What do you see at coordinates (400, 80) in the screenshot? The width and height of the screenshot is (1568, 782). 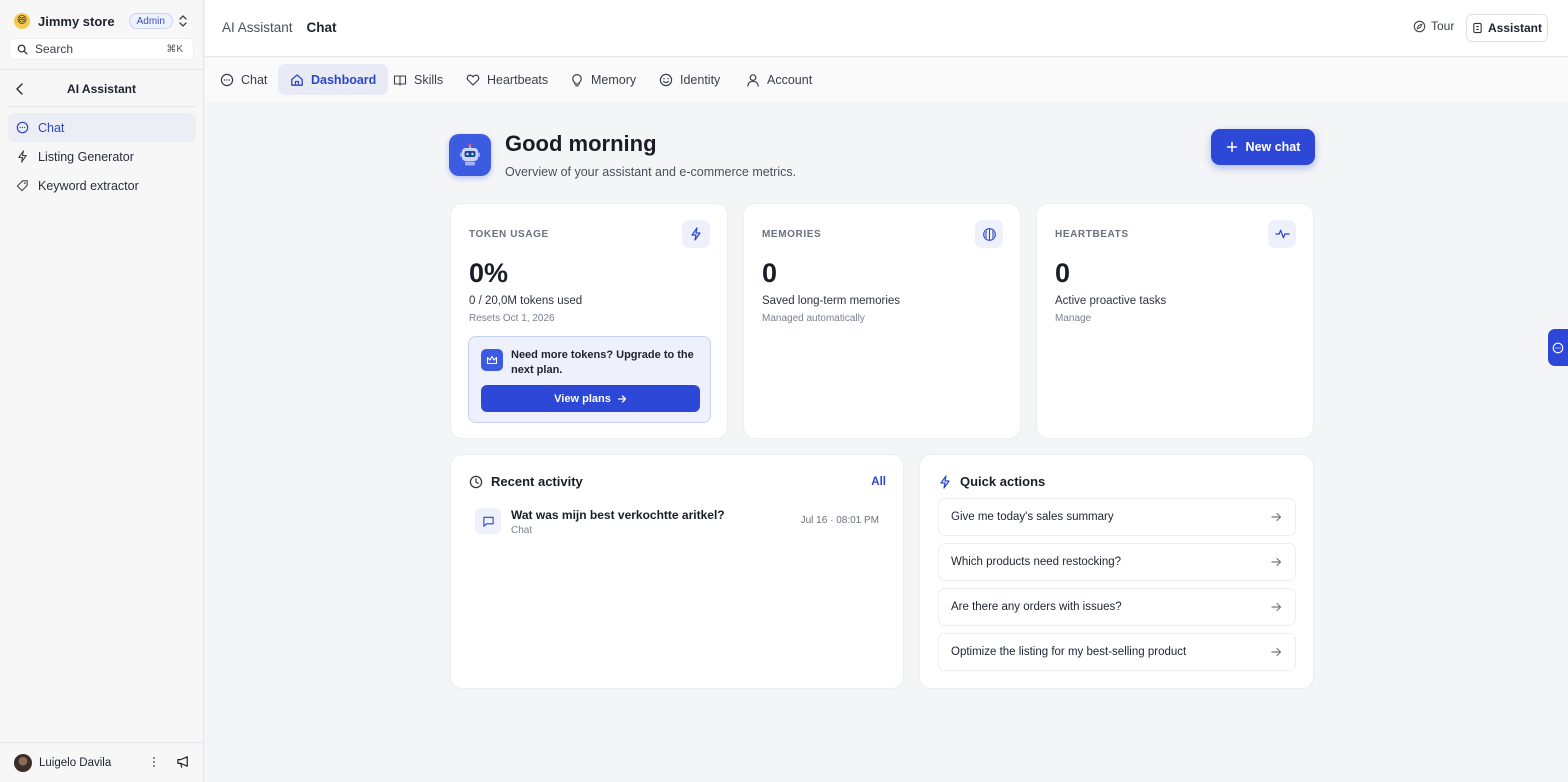 I see `book-icon` at bounding box center [400, 80].